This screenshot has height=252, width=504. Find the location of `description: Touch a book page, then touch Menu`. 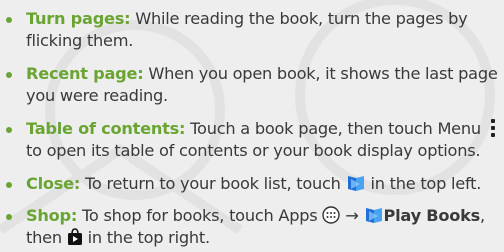

description: Touch a book page, then touch Menu is located at coordinates (335, 128).